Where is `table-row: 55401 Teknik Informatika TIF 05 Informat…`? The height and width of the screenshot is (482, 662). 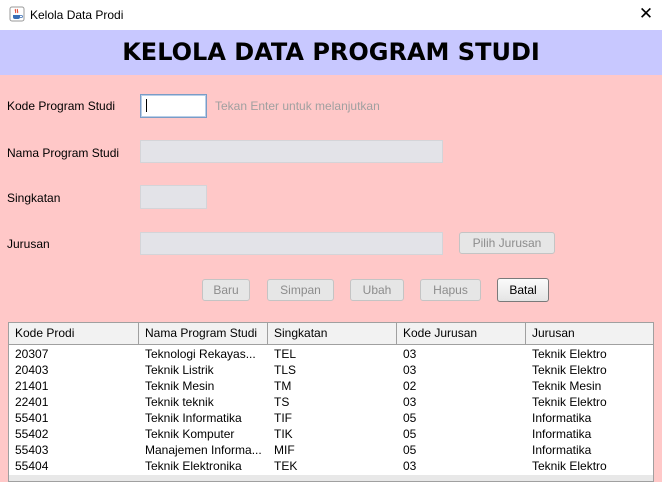 table-row: 55401 Teknik Informatika TIF 05 Informat… is located at coordinates (331, 418).